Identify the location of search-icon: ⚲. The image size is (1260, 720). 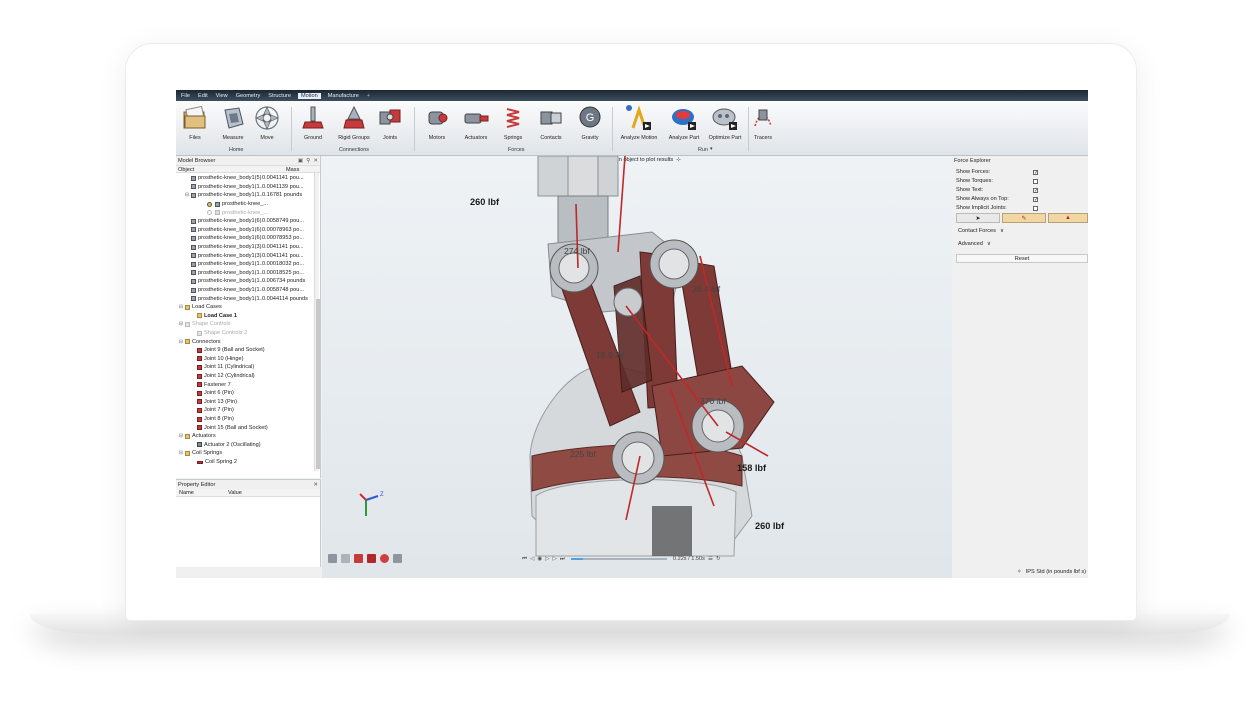
(308, 161).